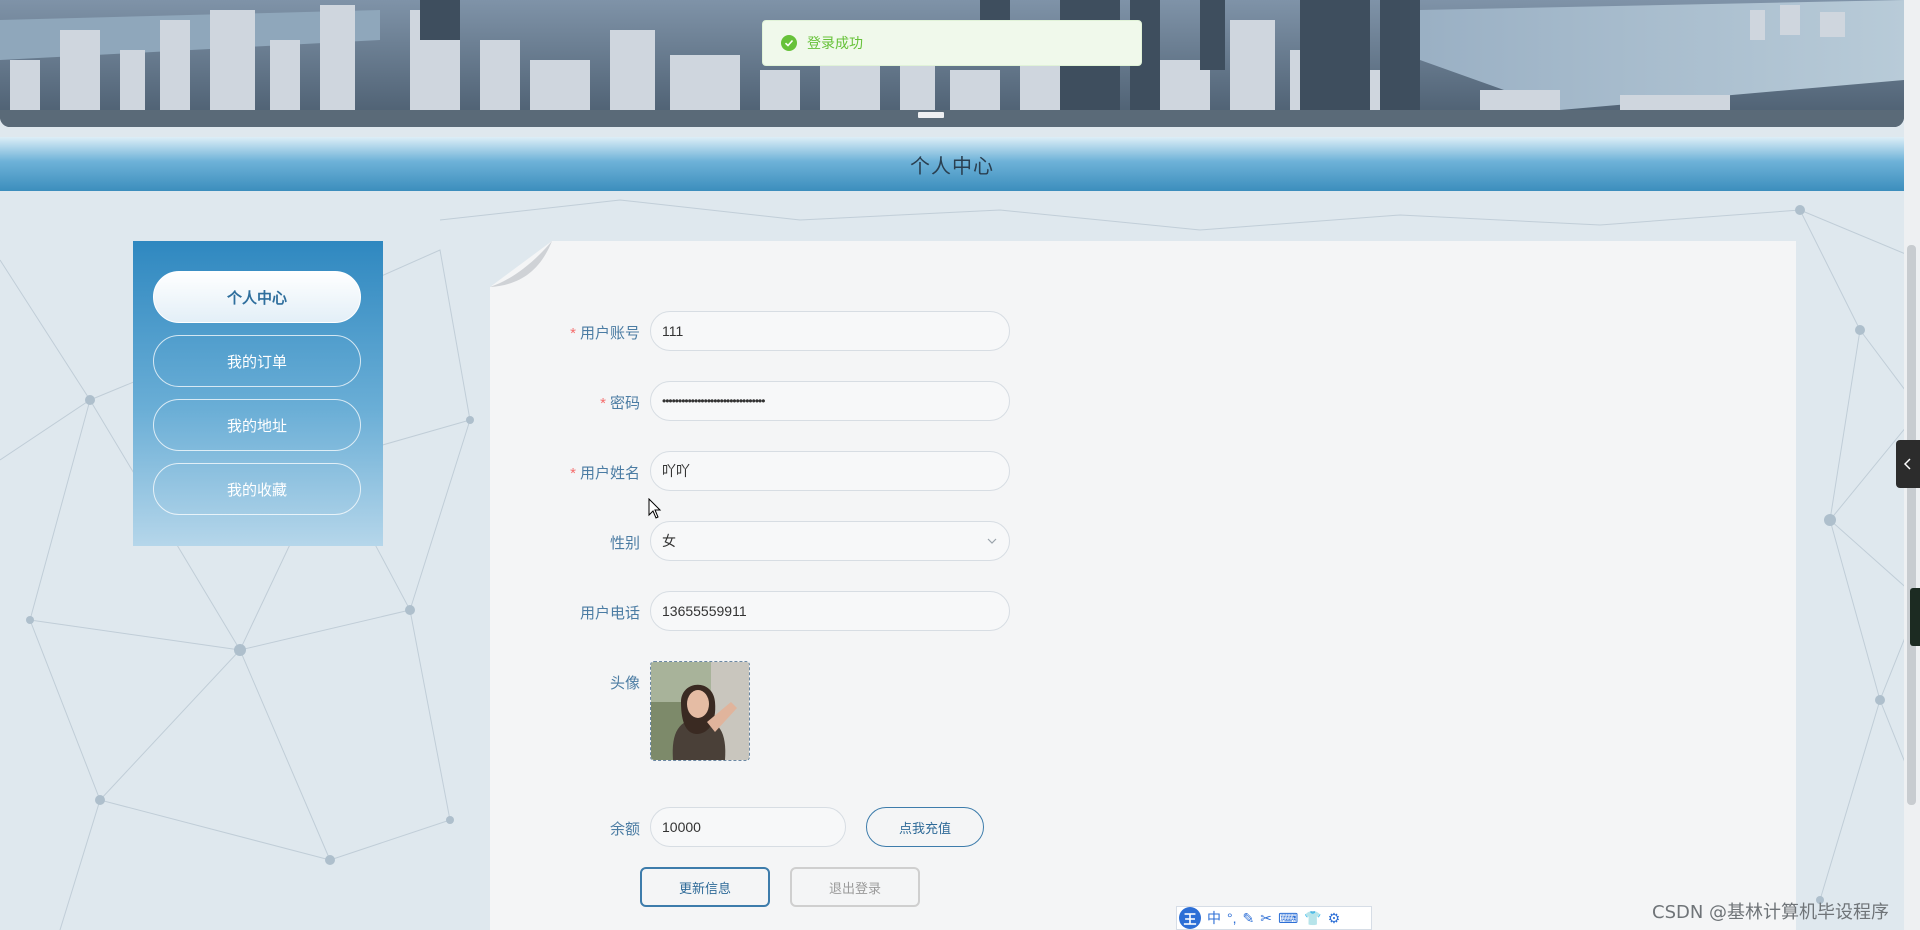 Image resolution: width=1920 pixels, height=930 pixels. Describe the element at coordinates (565, 542) in the screenshot. I see `gender-label: 性别` at that location.